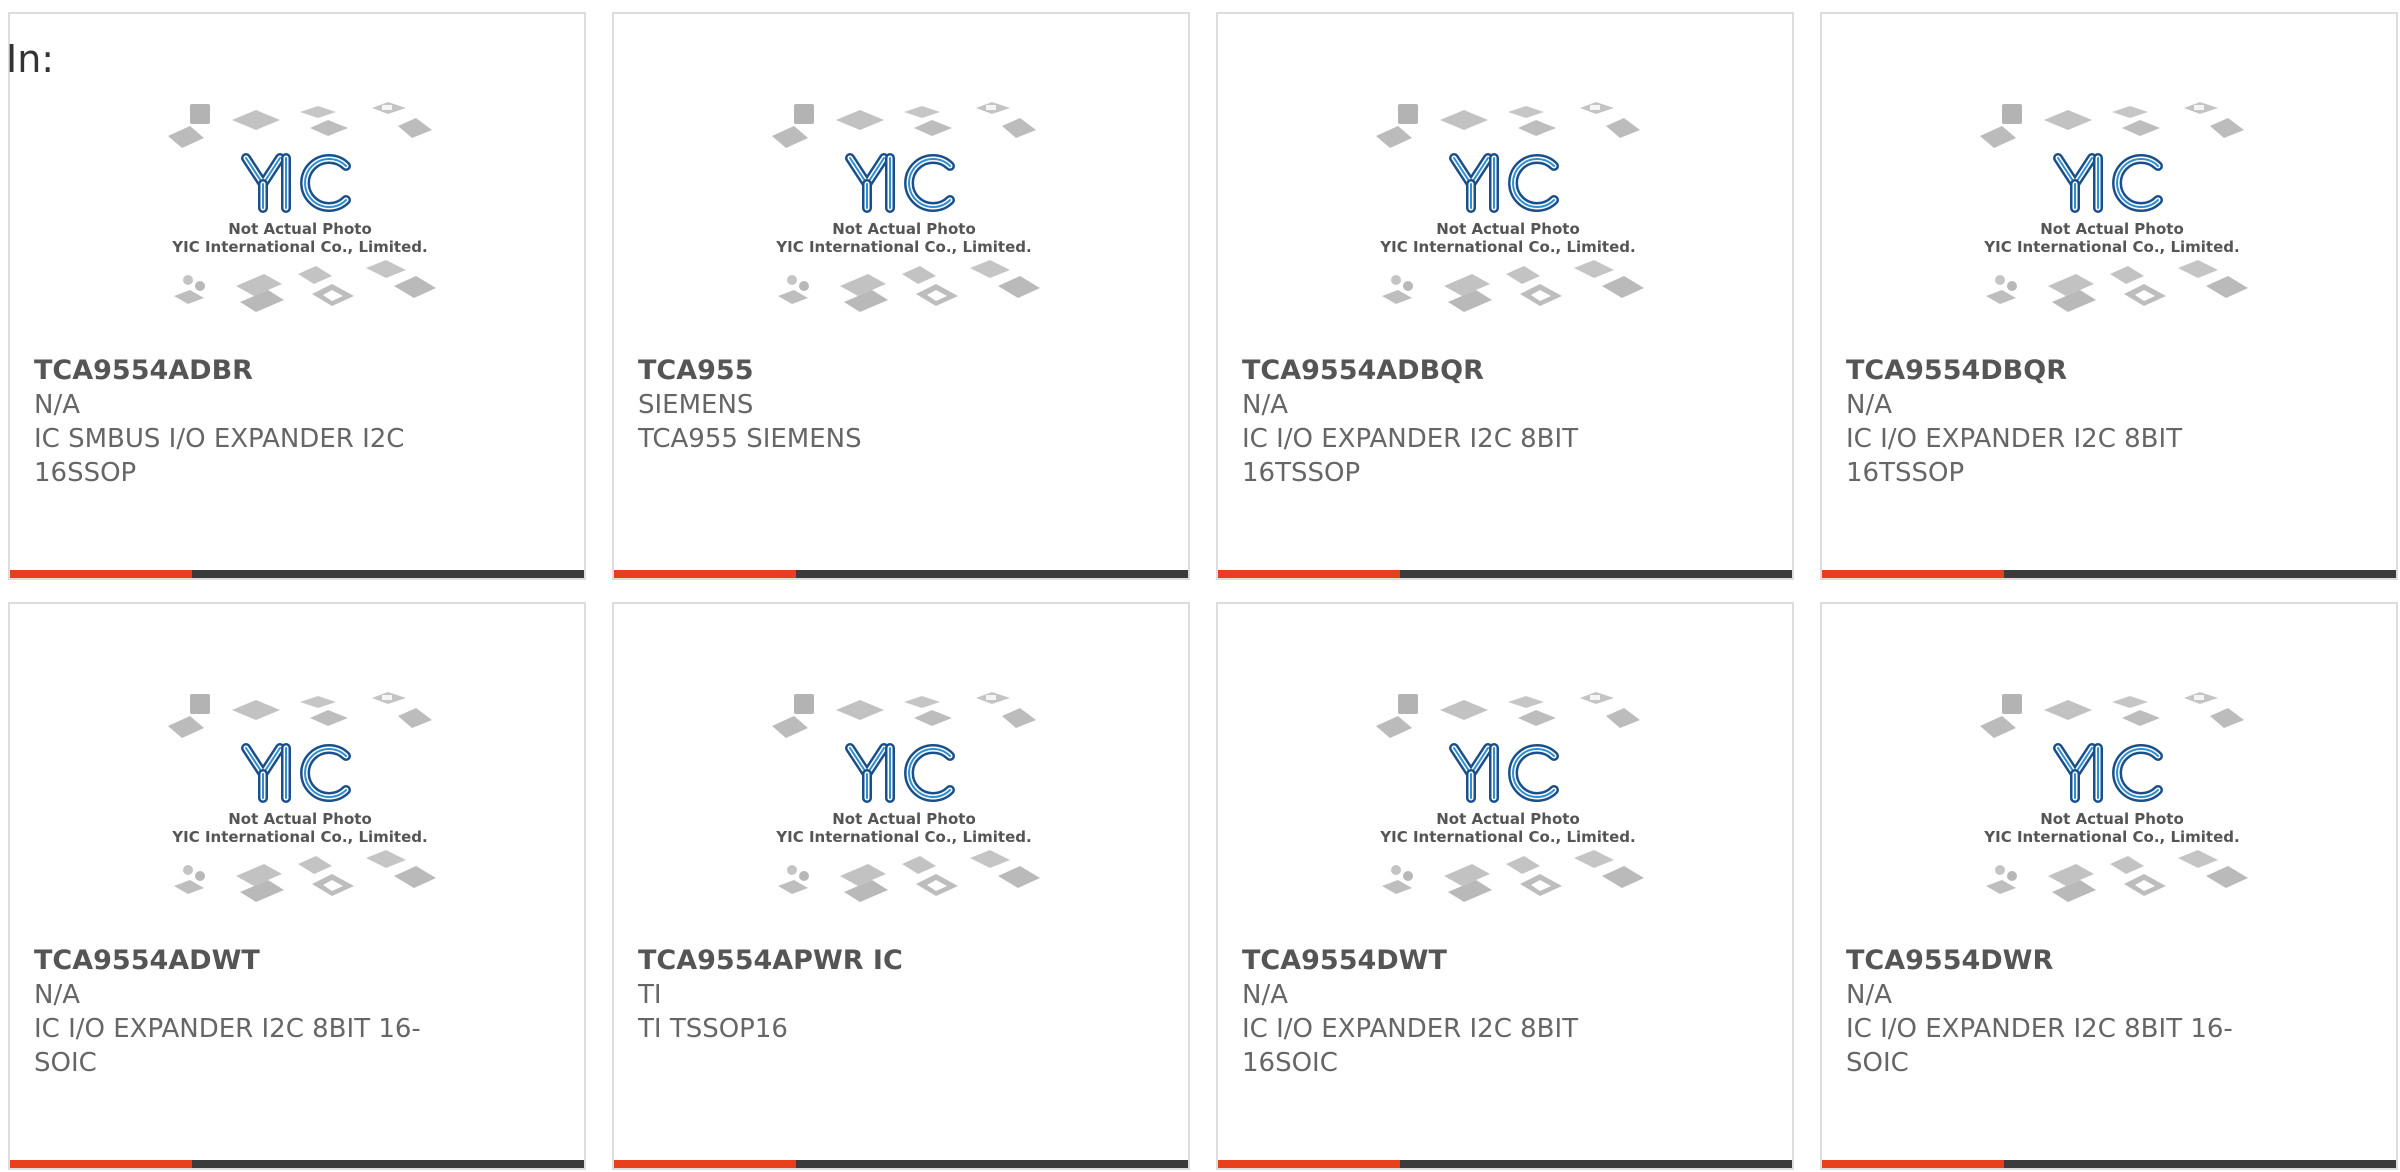 The width and height of the screenshot is (2400, 1172). What do you see at coordinates (1410, 1046) in the screenshot?
I see `product-description: IC I/O EXPANDER I2C 8BIT 16SOIC` at bounding box center [1410, 1046].